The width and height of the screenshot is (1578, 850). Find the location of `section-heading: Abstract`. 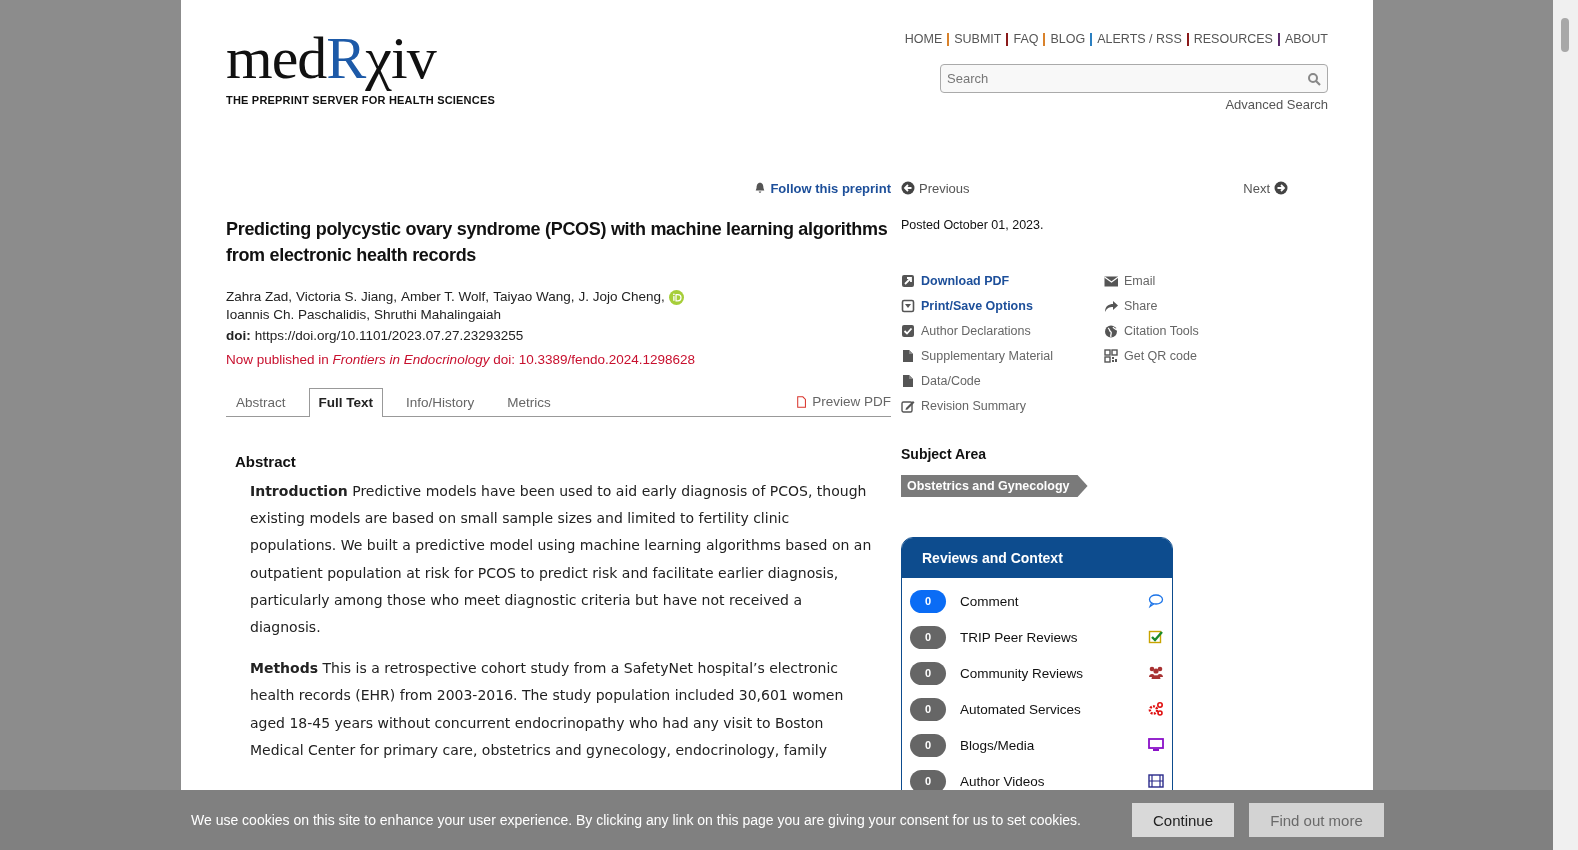

section-heading: Abstract is located at coordinates (266, 461).